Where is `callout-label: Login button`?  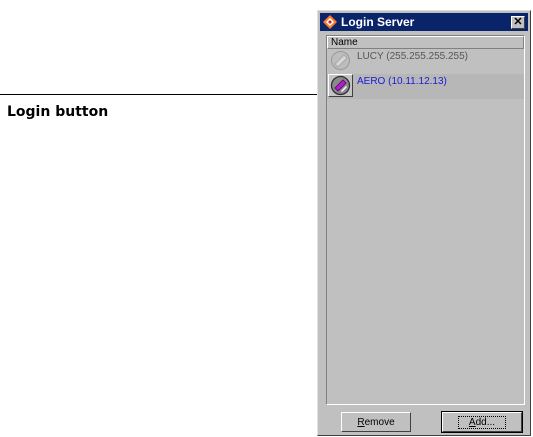 callout-label: Login button is located at coordinates (58, 112).